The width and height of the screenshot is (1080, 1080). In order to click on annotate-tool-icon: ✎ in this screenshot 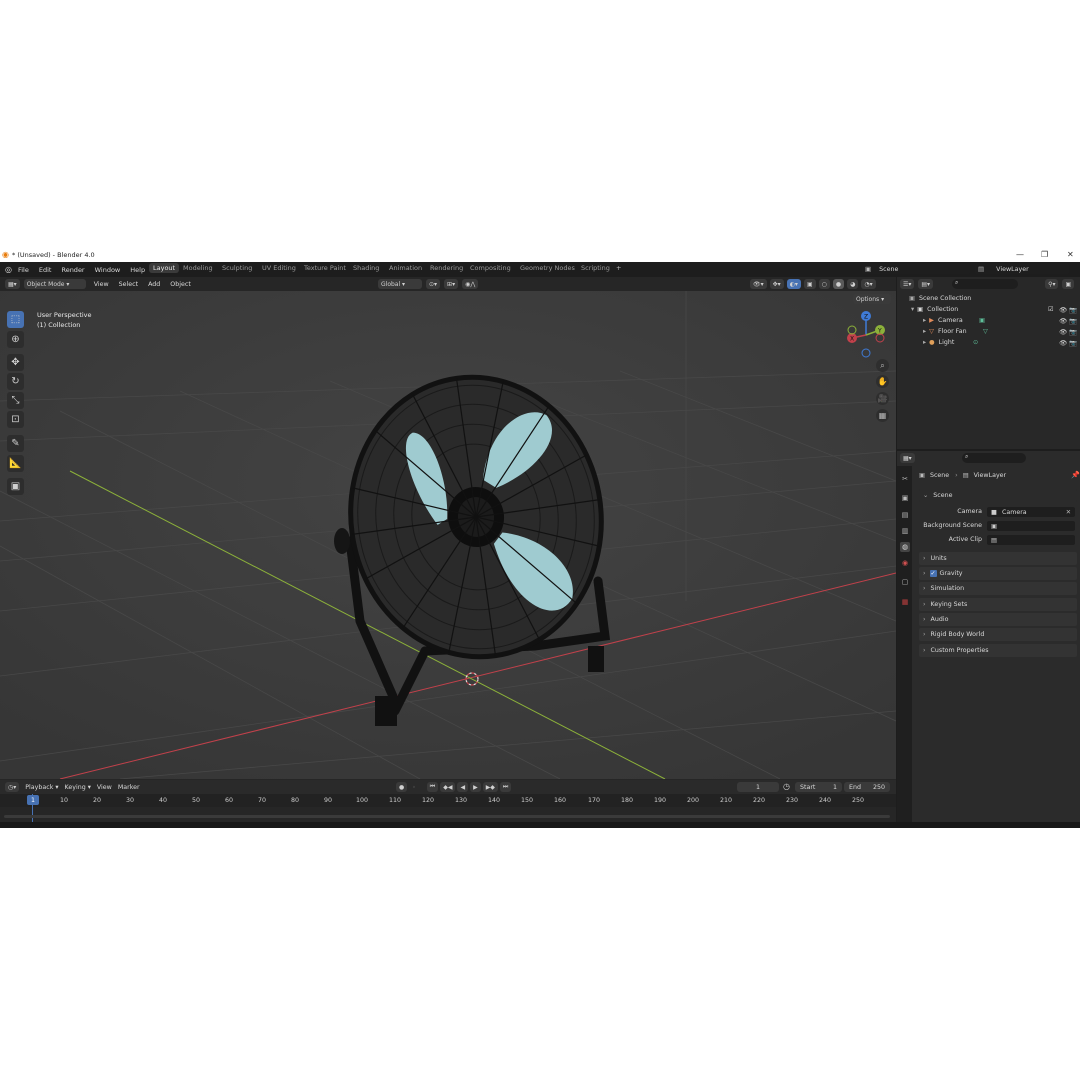, I will do `click(15, 443)`.